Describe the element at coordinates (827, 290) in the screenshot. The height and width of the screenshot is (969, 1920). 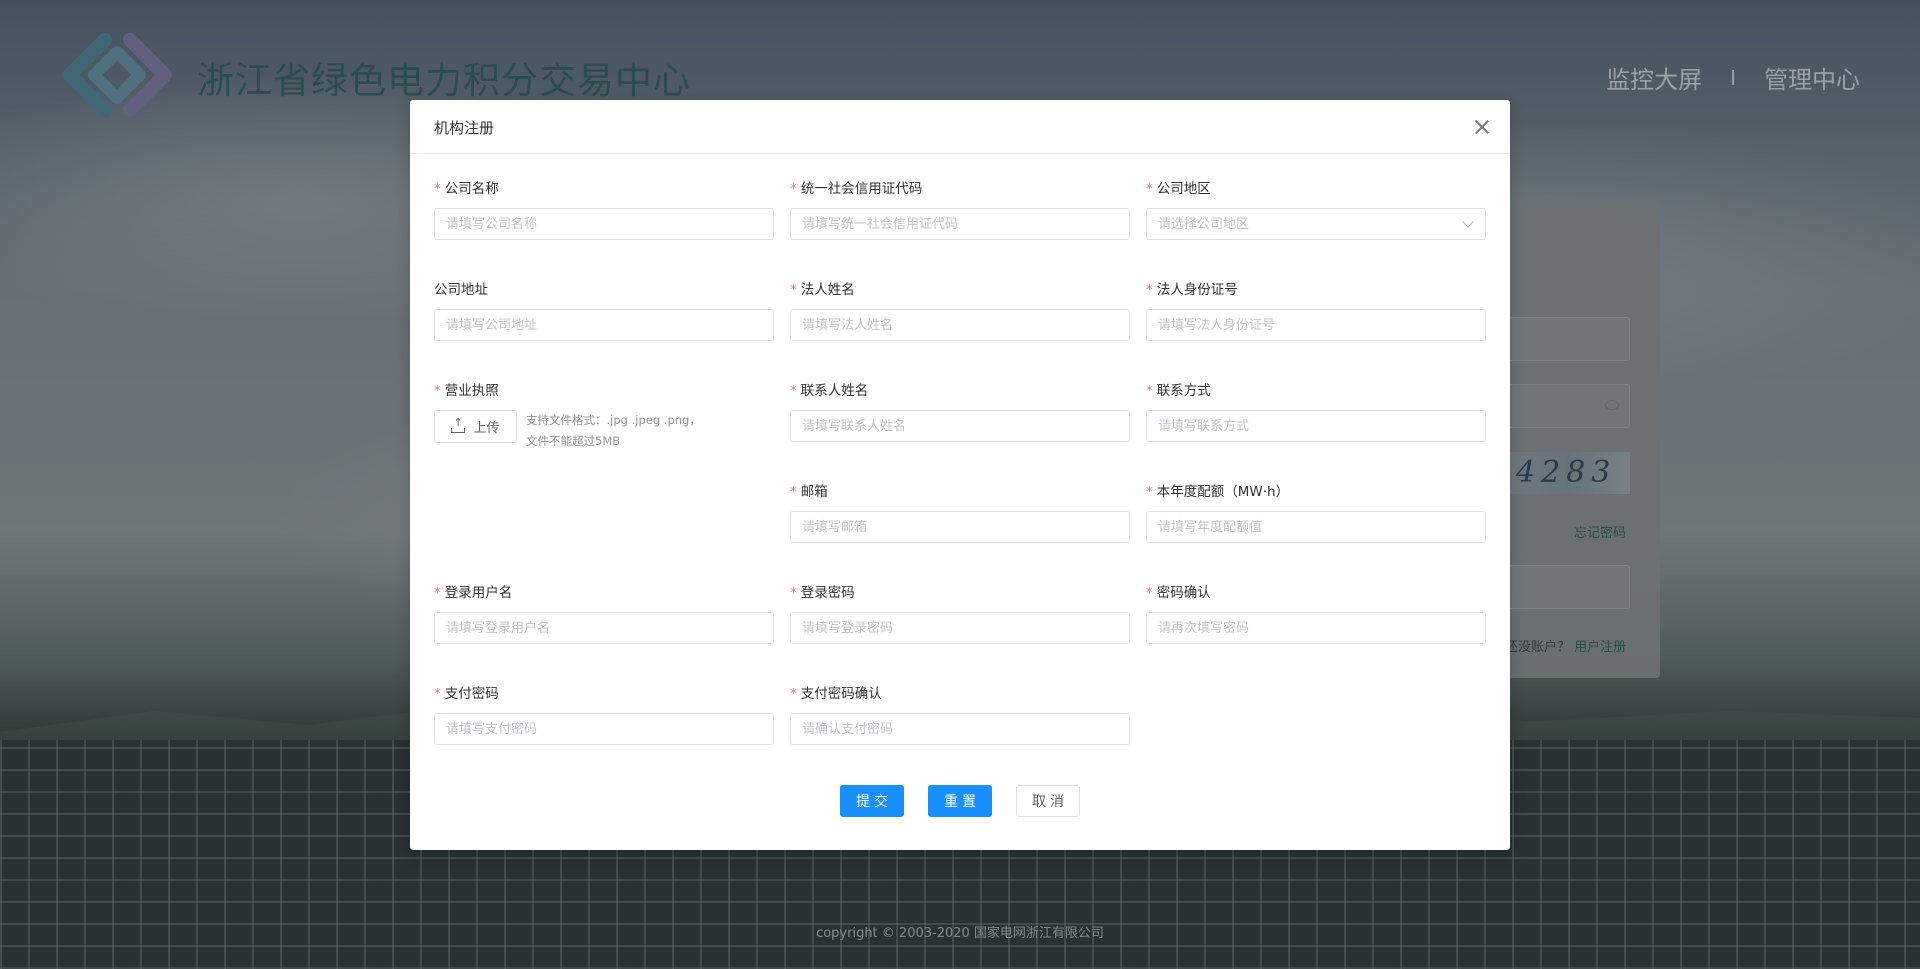
I see `legal-name-label: 法人姓名` at that location.